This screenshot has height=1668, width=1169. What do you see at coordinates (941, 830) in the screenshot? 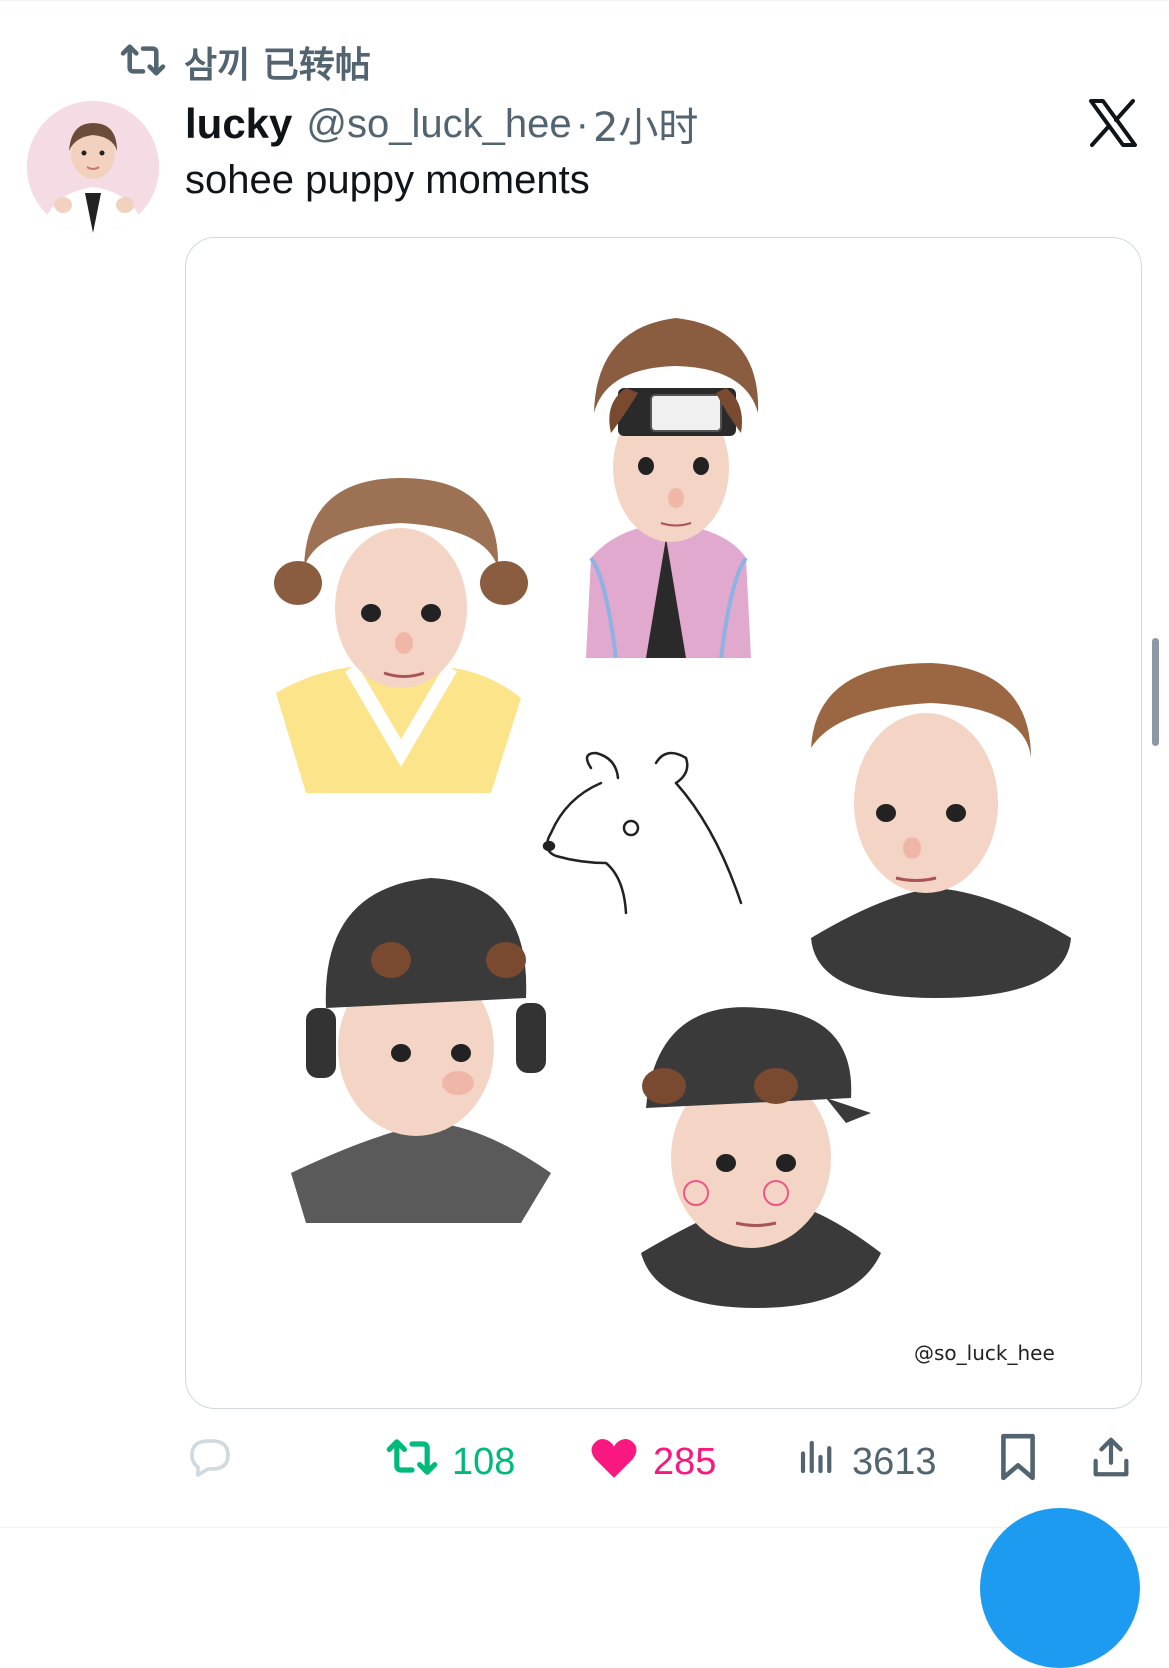
I see `drawing-brown-hair-boy` at bounding box center [941, 830].